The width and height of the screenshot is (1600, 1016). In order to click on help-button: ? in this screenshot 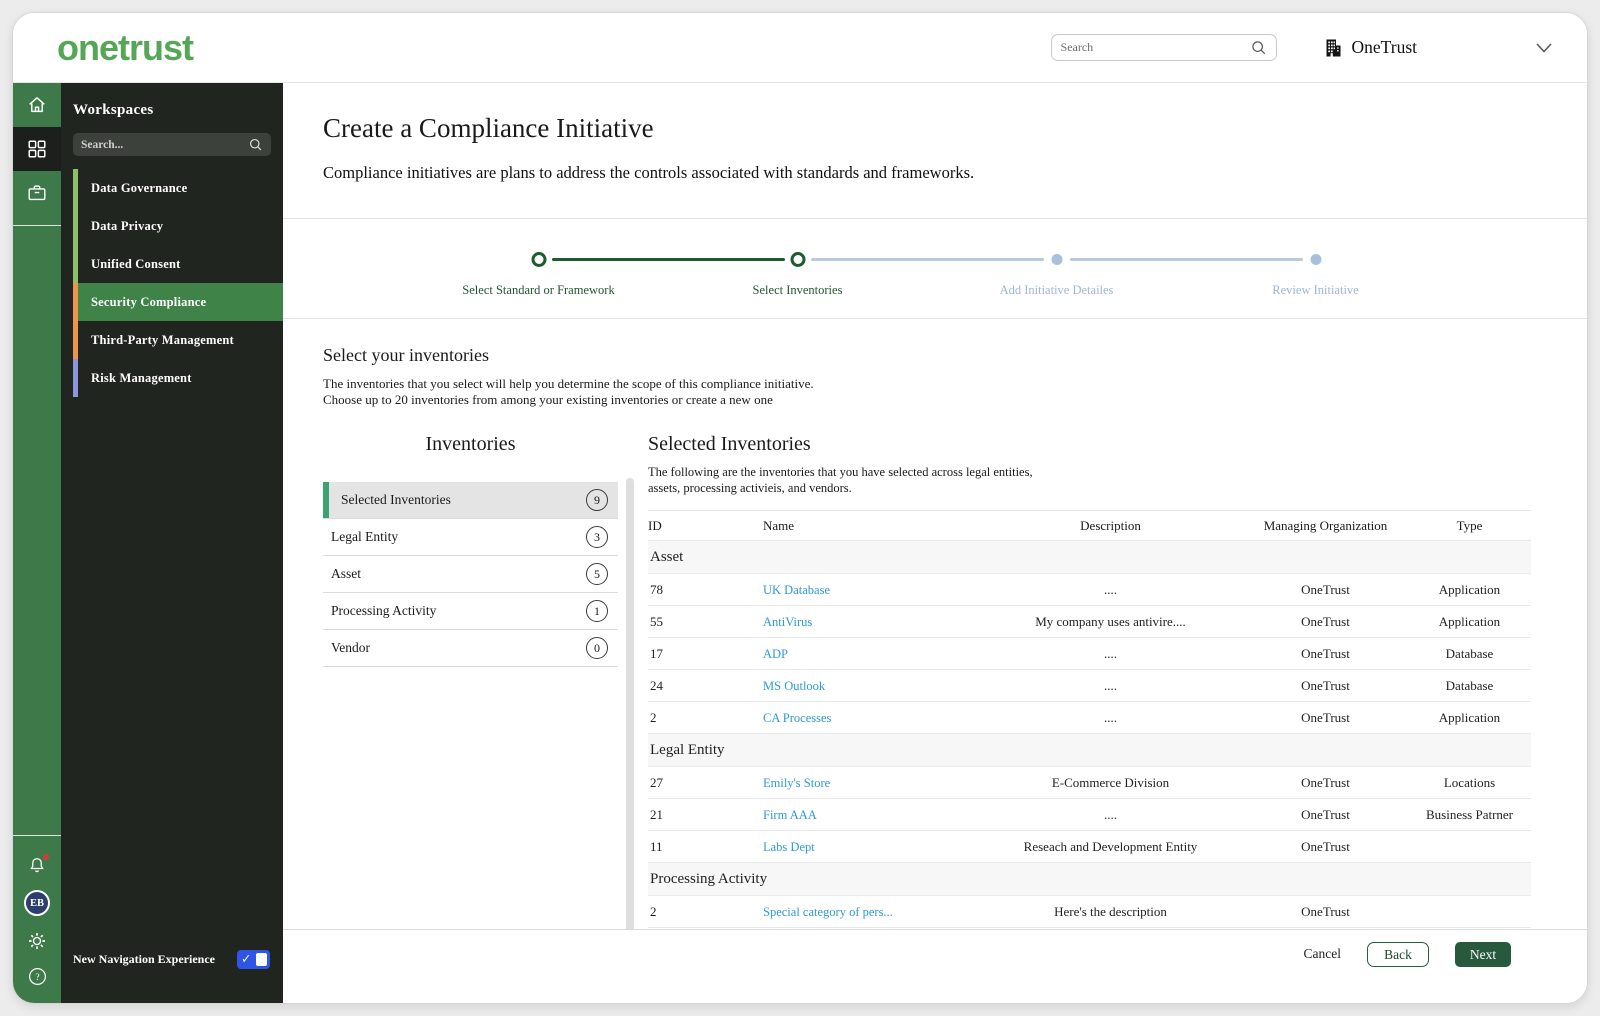, I will do `click(37, 976)`.